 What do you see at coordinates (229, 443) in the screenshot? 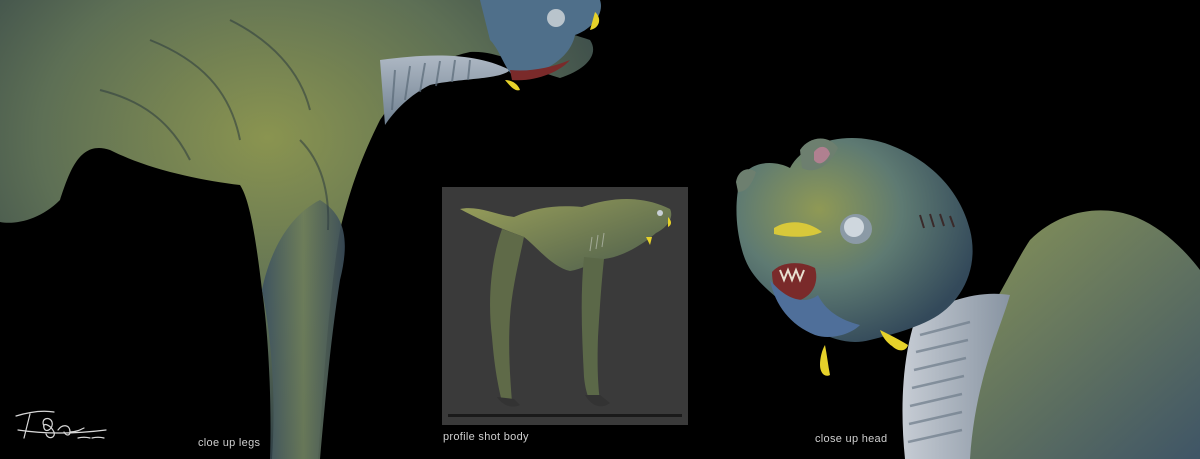
I see `caption-legs: cloe up legs` at bounding box center [229, 443].